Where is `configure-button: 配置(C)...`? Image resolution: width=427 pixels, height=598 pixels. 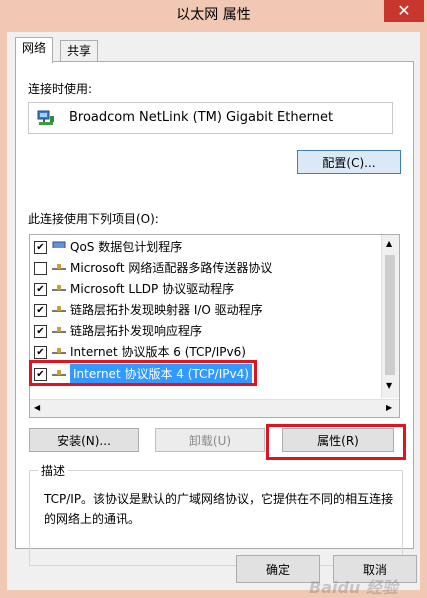
configure-button: 配置(C)... is located at coordinates (349, 162).